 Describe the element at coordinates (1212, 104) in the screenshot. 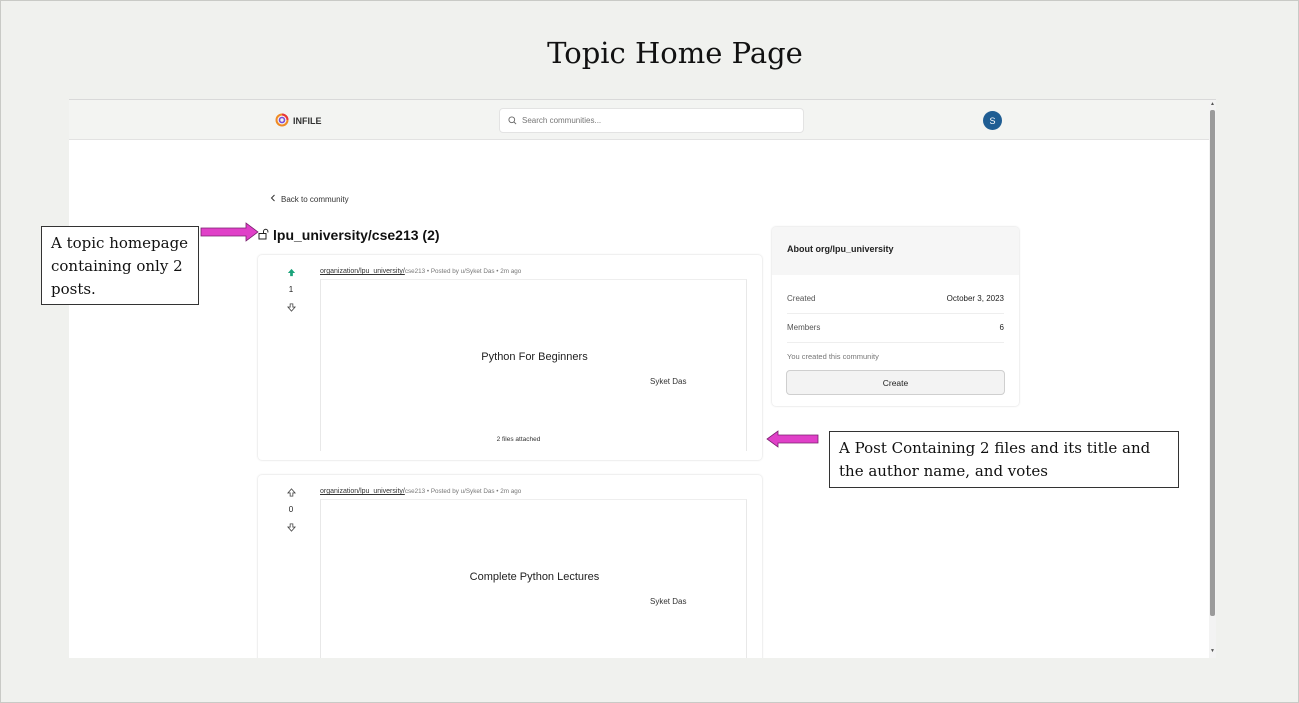

I see `scroll-up-icon: ▲` at that location.